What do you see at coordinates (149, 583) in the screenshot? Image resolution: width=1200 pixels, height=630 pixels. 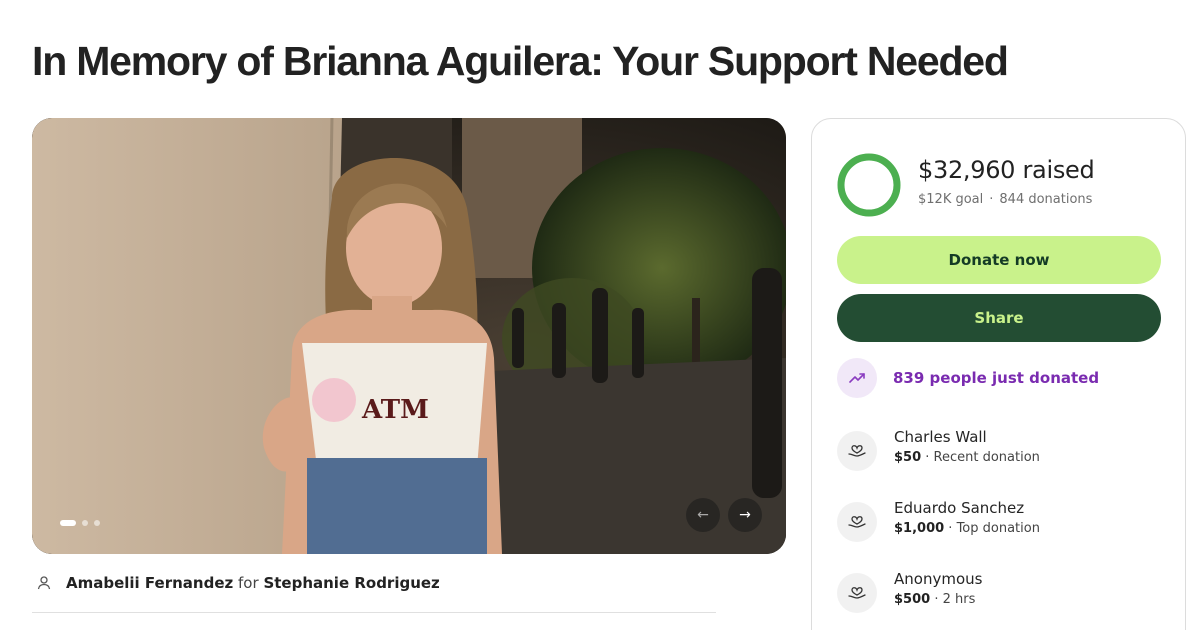 I see `organizer-name: Amabelii Fernandez` at bounding box center [149, 583].